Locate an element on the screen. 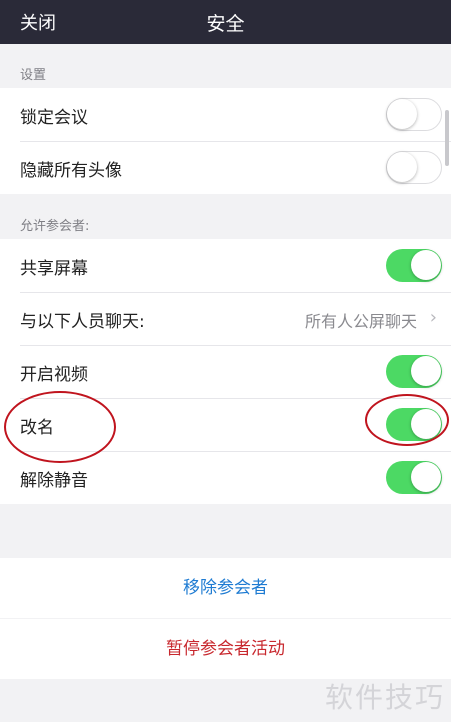 The height and width of the screenshot is (722, 451). unmute-toggle is located at coordinates (414, 477).